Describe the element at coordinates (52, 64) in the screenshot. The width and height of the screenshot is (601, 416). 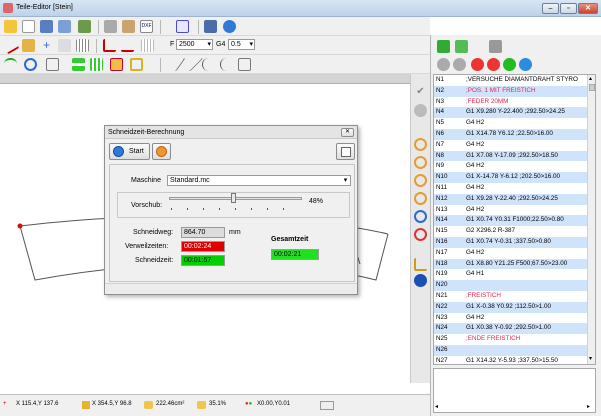
I see `mirror-icon` at that location.